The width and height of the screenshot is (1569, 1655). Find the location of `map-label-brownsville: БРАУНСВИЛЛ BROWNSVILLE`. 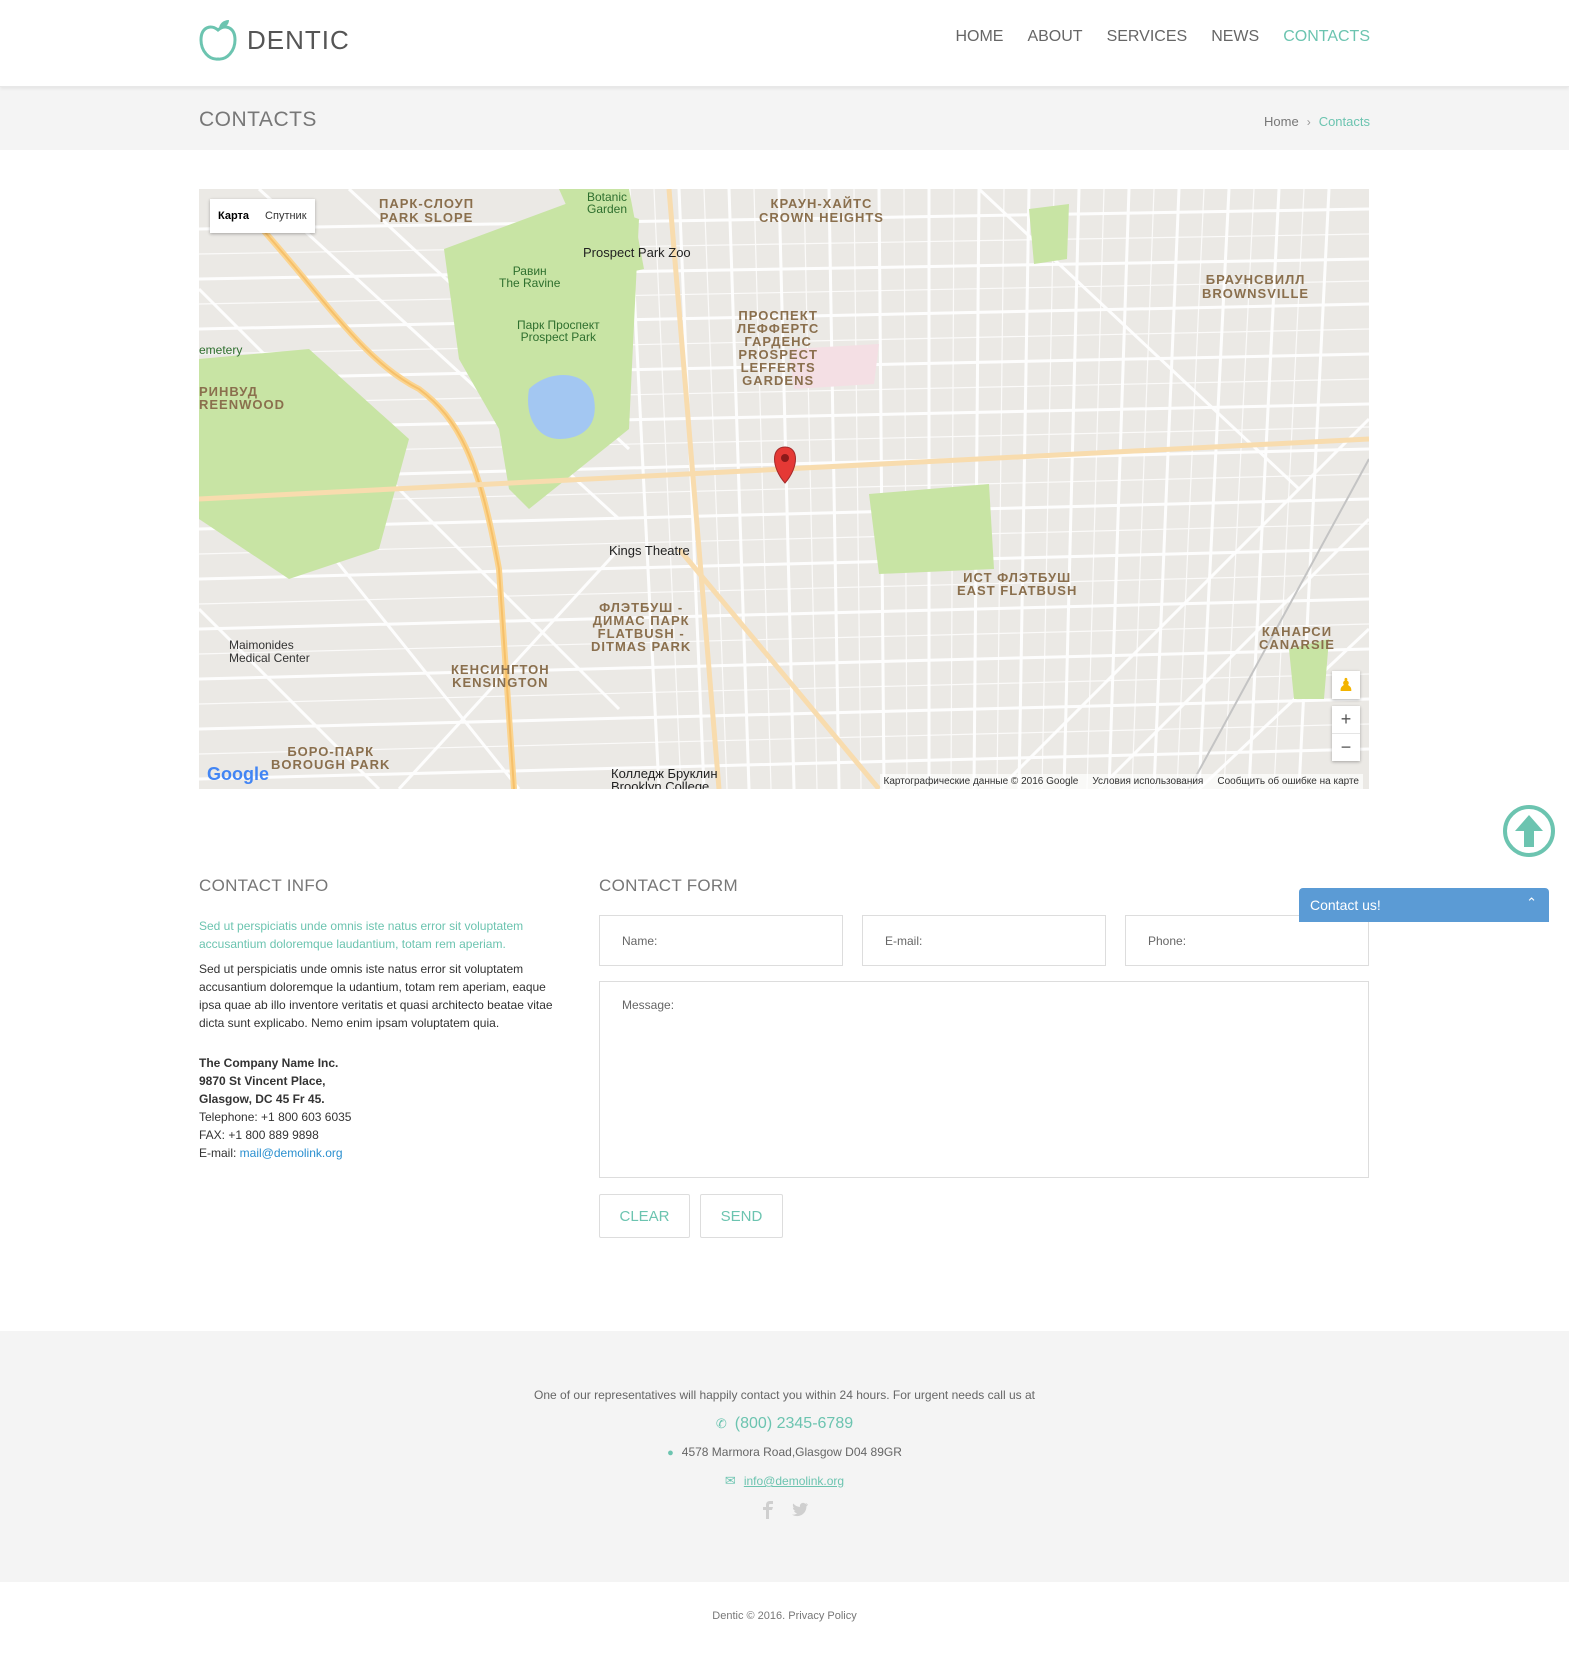

map-label-brownsville: БРАУНСВИЛЛ BROWNSVILLE is located at coordinates (1256, 286).